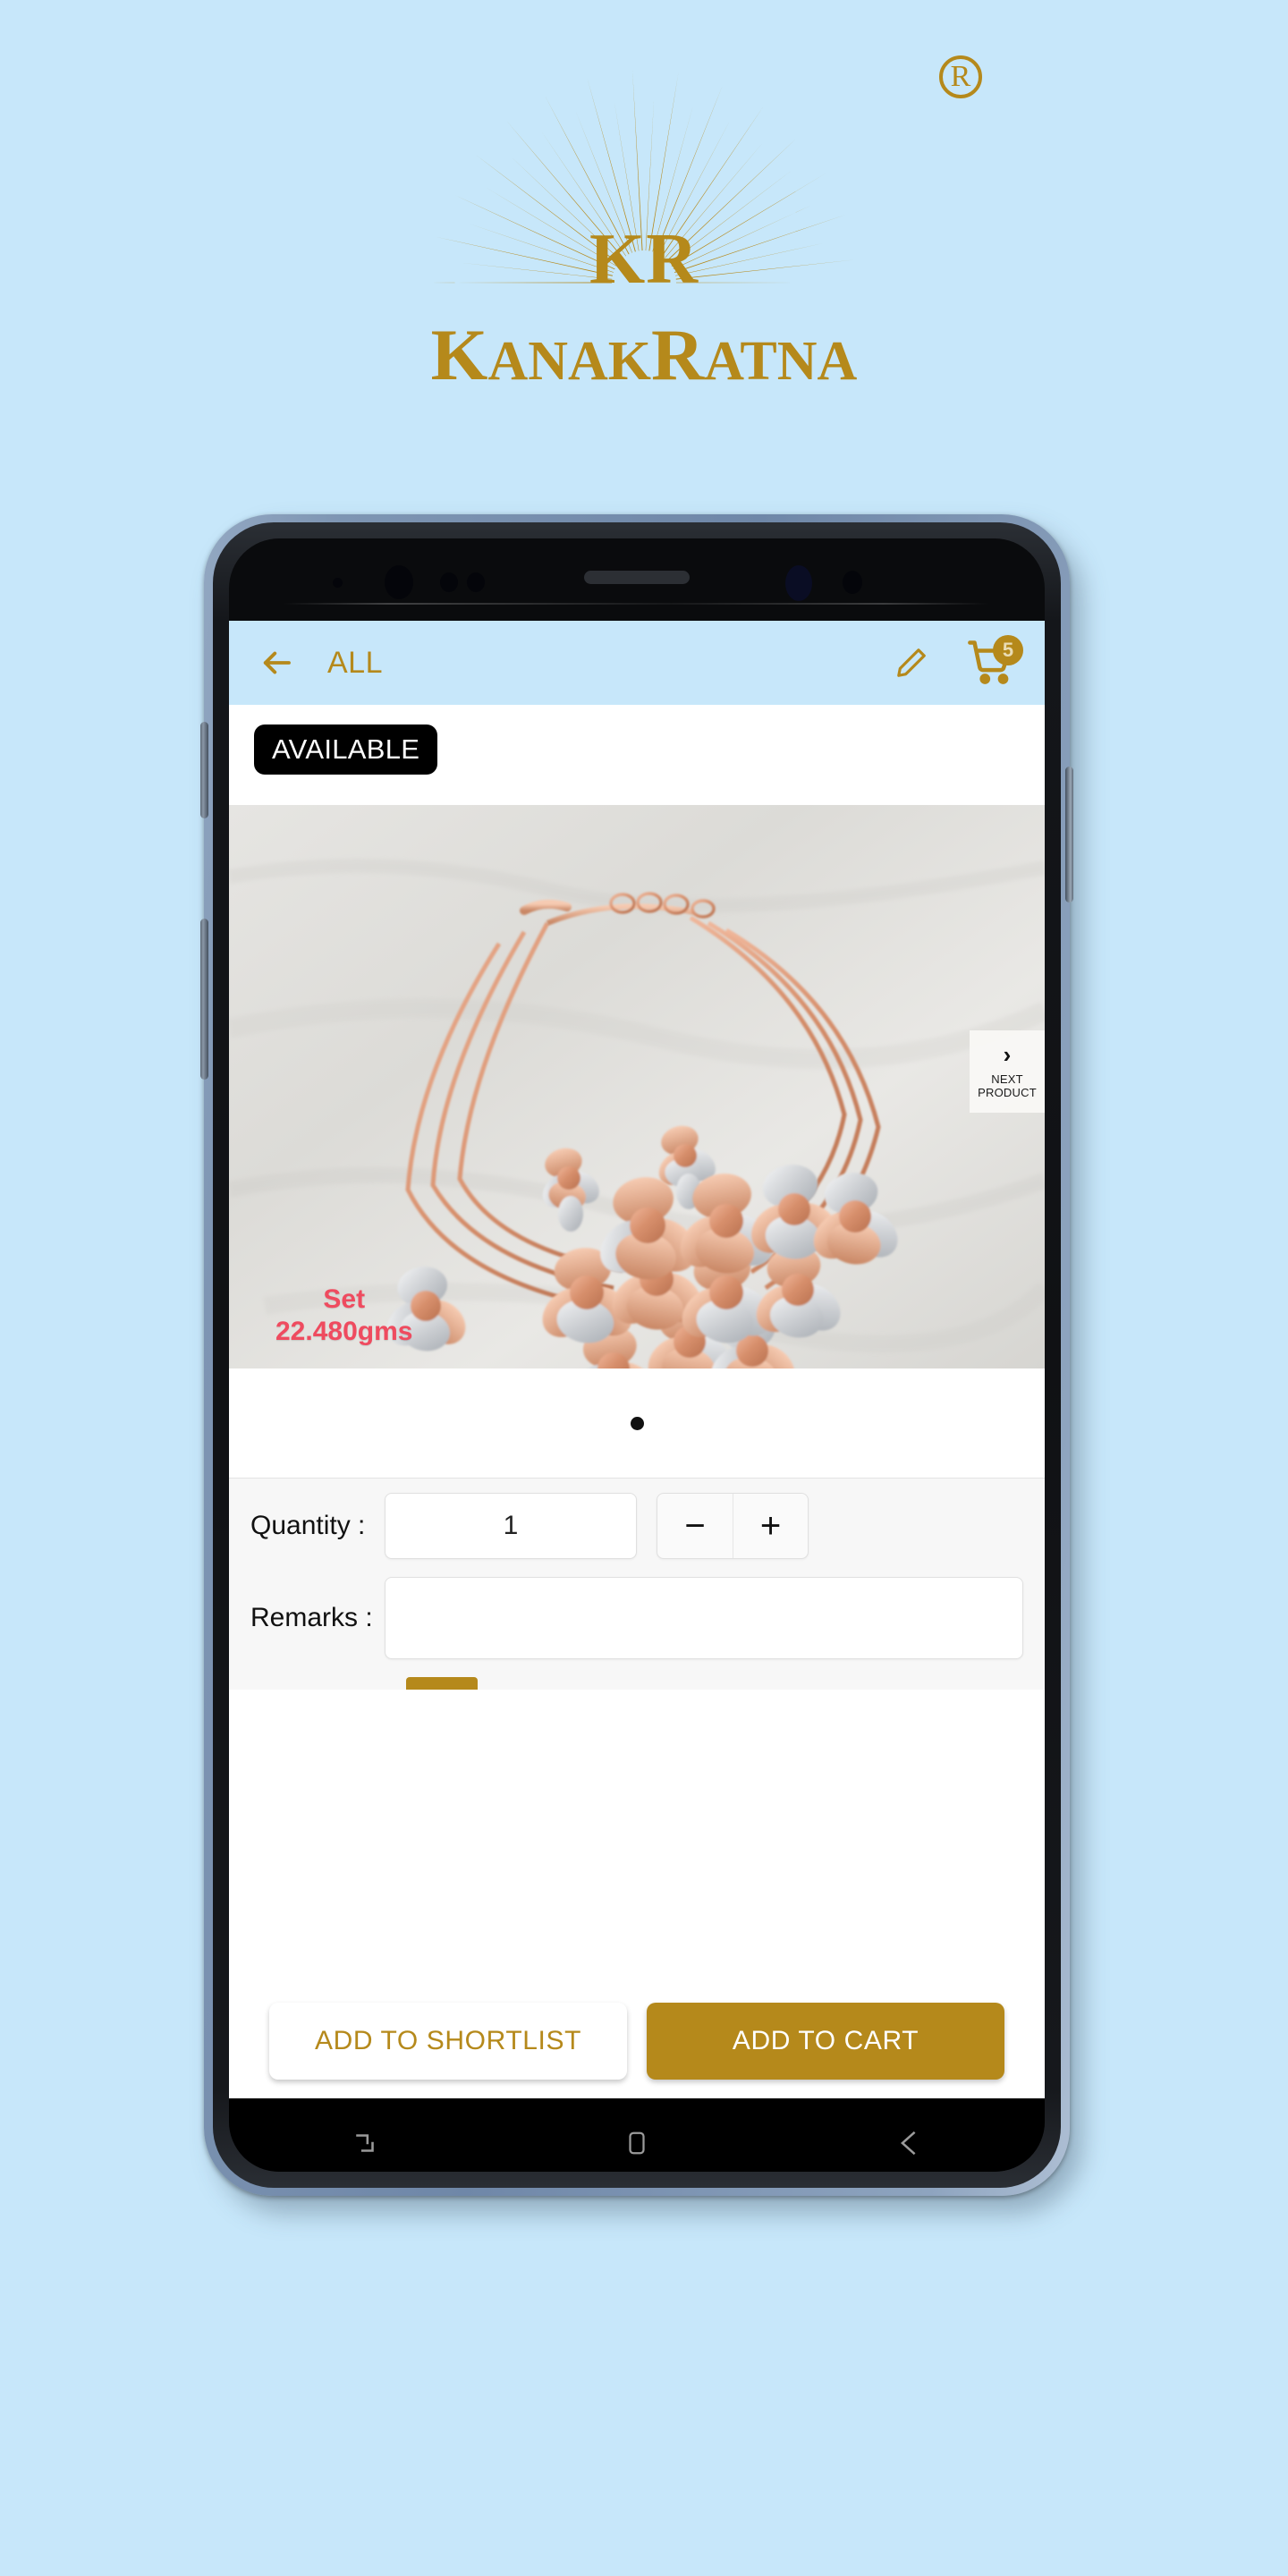 The image size is (1288, 2576). I want to click on quantity-stepper: − +, so click(733, 1526).